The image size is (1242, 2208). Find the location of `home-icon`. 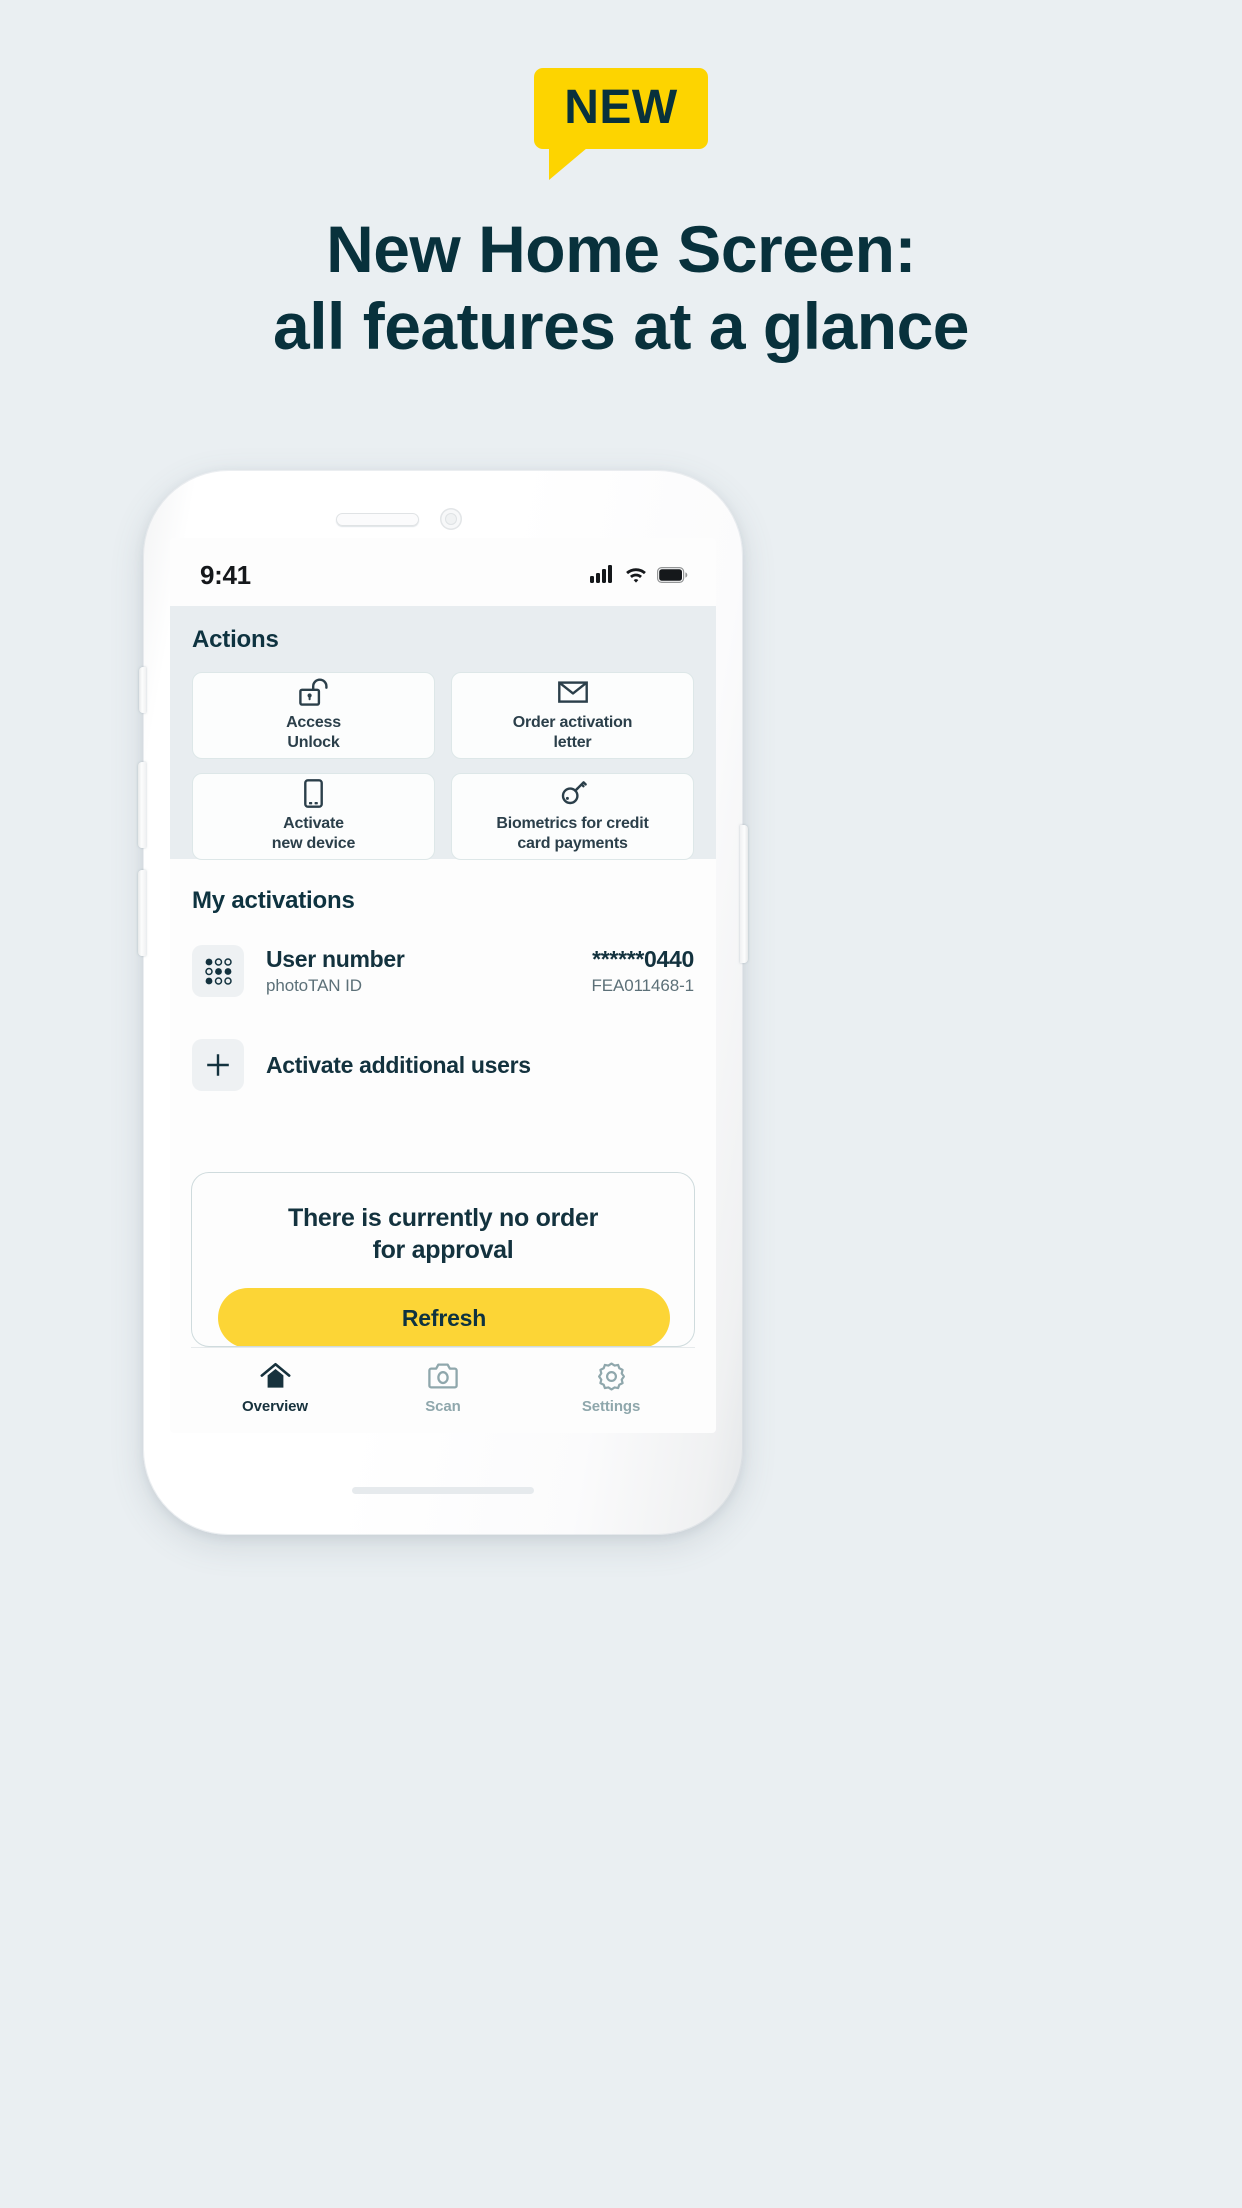

home-icon is located at coordinates (275, 1376).